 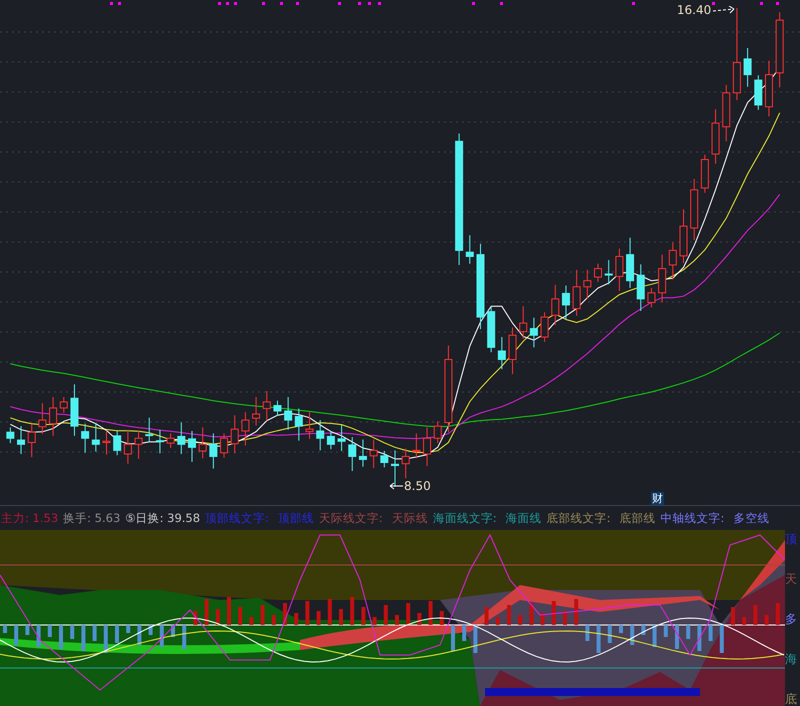 What do you see at coordinates (417, 486) in the screenshot?
I see `low-price-label: 8.50` at bounding box center [417, 486].